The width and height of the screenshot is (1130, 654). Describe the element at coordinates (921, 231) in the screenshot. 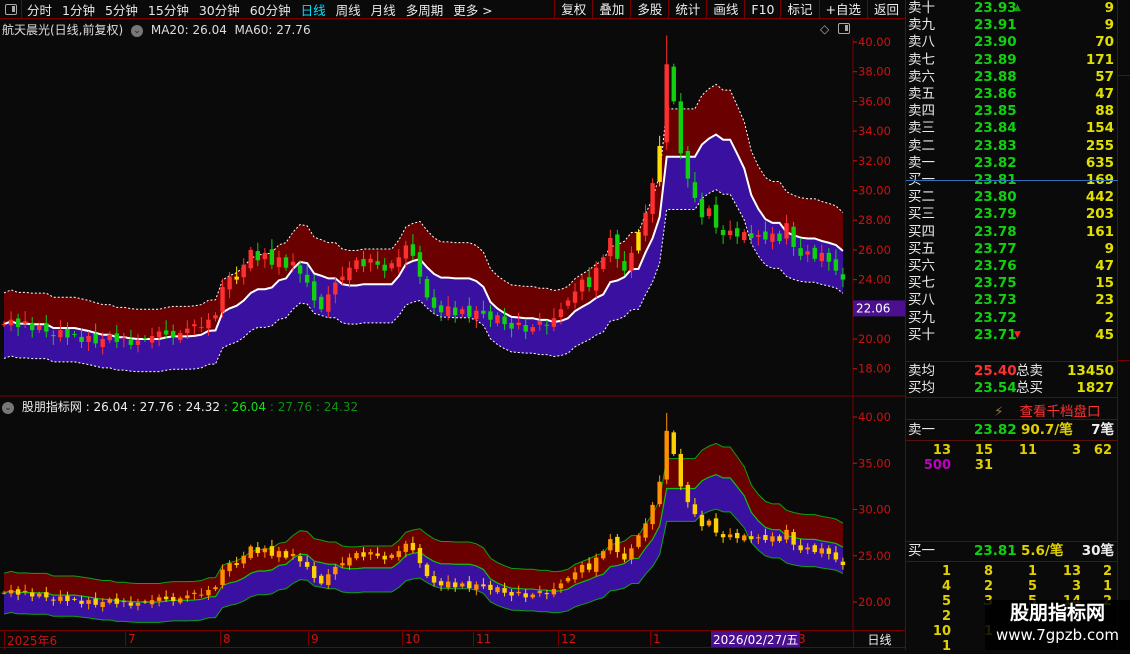

I see `level-label: 买四` at that location.